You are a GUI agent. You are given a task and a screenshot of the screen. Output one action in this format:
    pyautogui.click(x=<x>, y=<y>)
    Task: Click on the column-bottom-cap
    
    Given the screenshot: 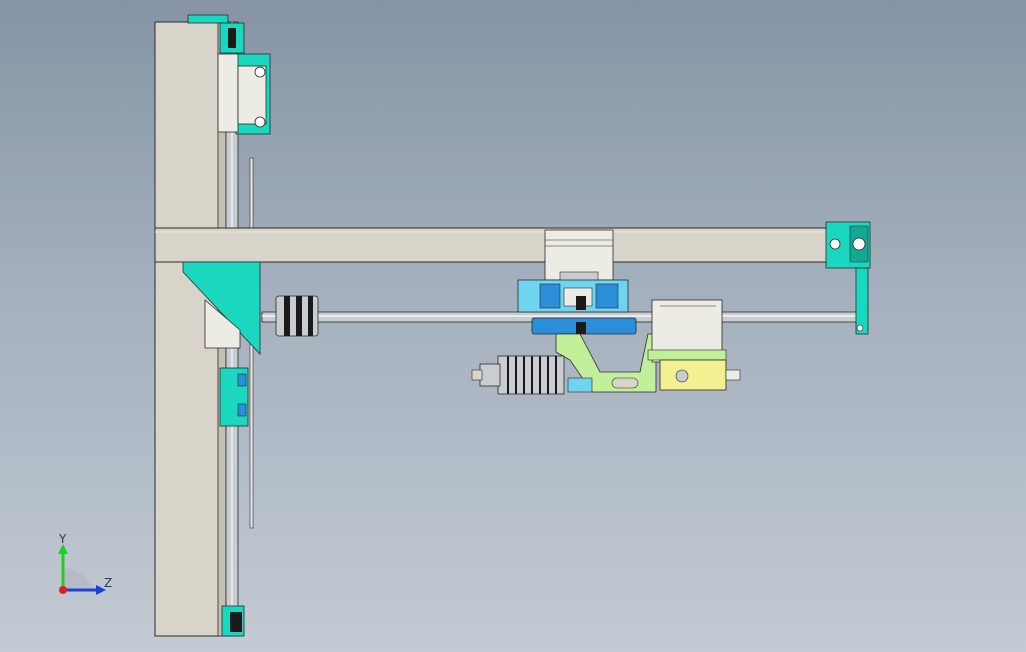 What is the action you would take?
    pyautogui.click(x=233, y=621)
    